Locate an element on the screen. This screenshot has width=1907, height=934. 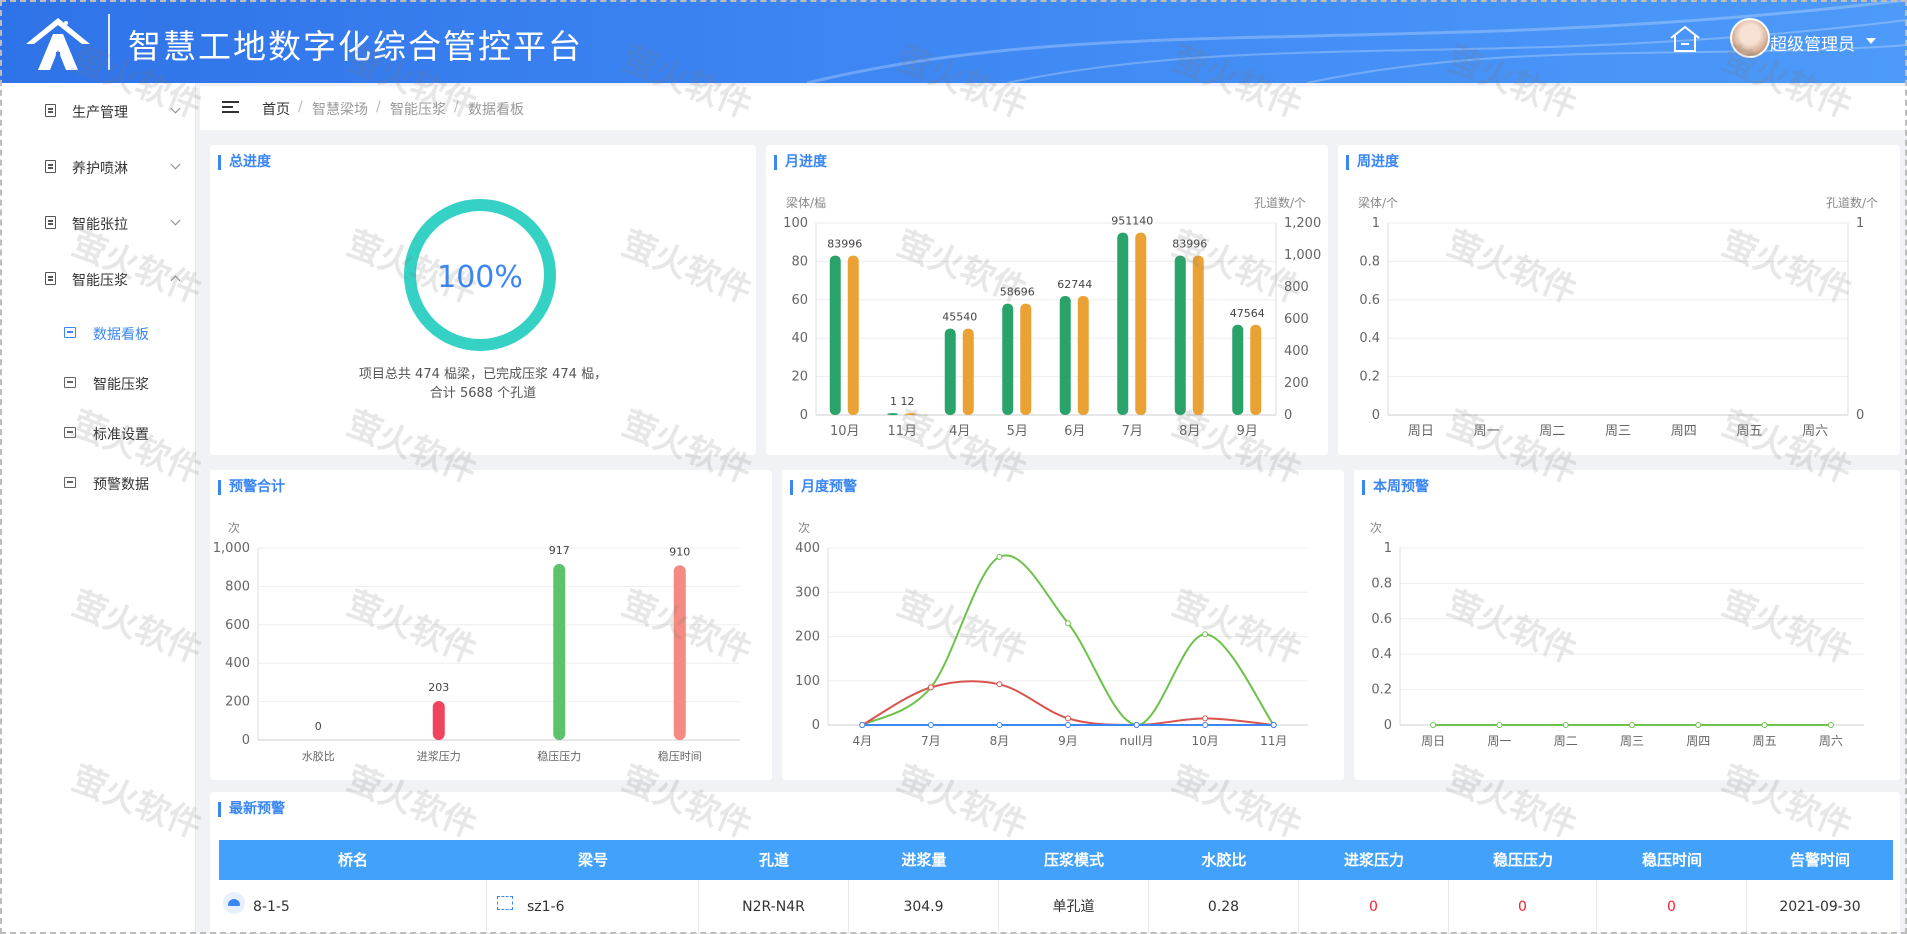
x-tick-label: 6月 is located at coordinates (1074, 431).